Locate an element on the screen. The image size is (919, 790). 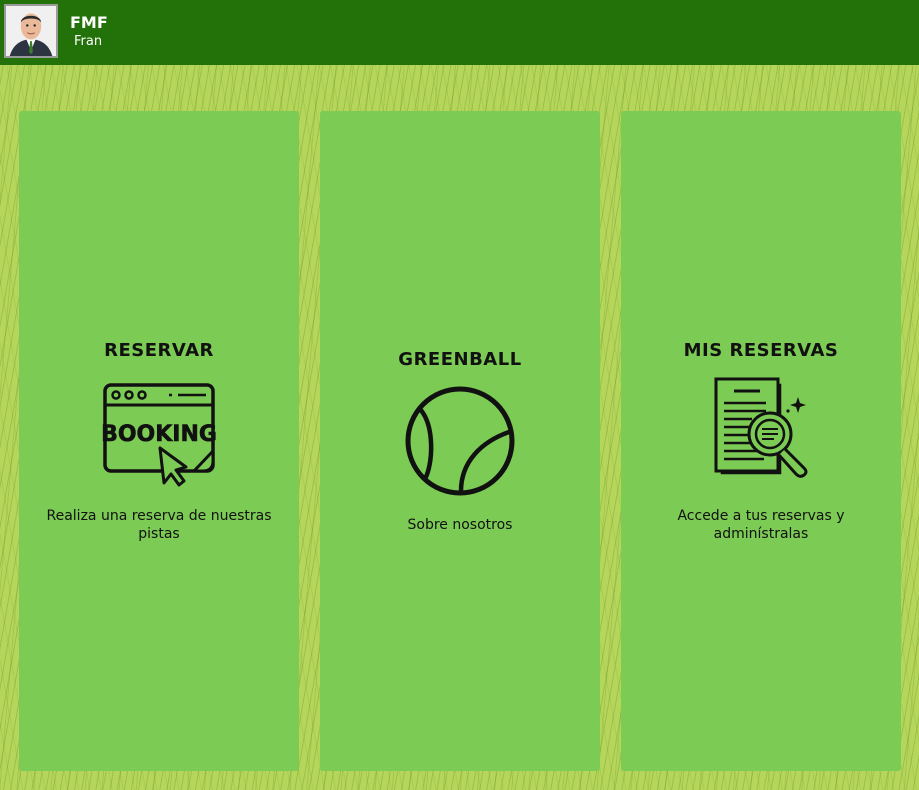
card-description: Accede a tus reservas y adminístralas is located at coordinates (761, 524).